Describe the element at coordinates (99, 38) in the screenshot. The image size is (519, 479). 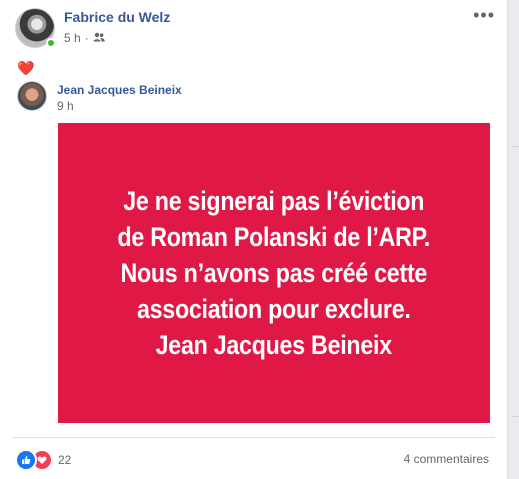
I see `friends-icon` at that location.